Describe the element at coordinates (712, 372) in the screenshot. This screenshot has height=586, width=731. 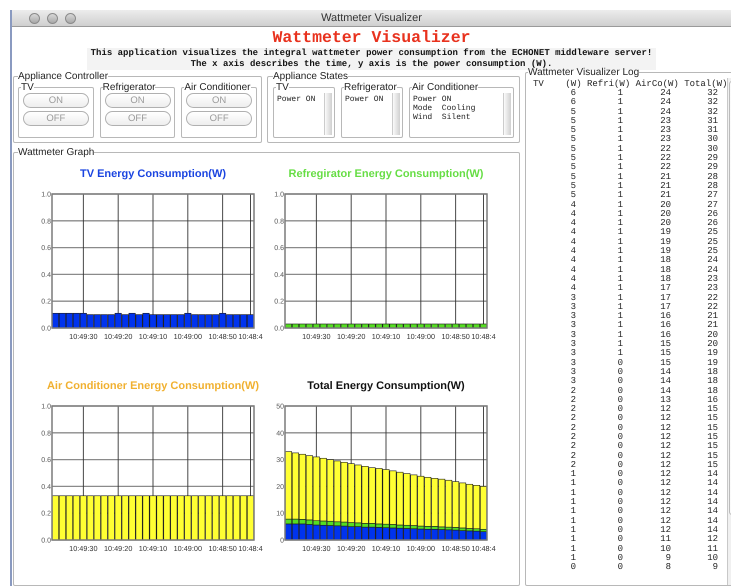
I see `log-cell-text: 18` at that location.